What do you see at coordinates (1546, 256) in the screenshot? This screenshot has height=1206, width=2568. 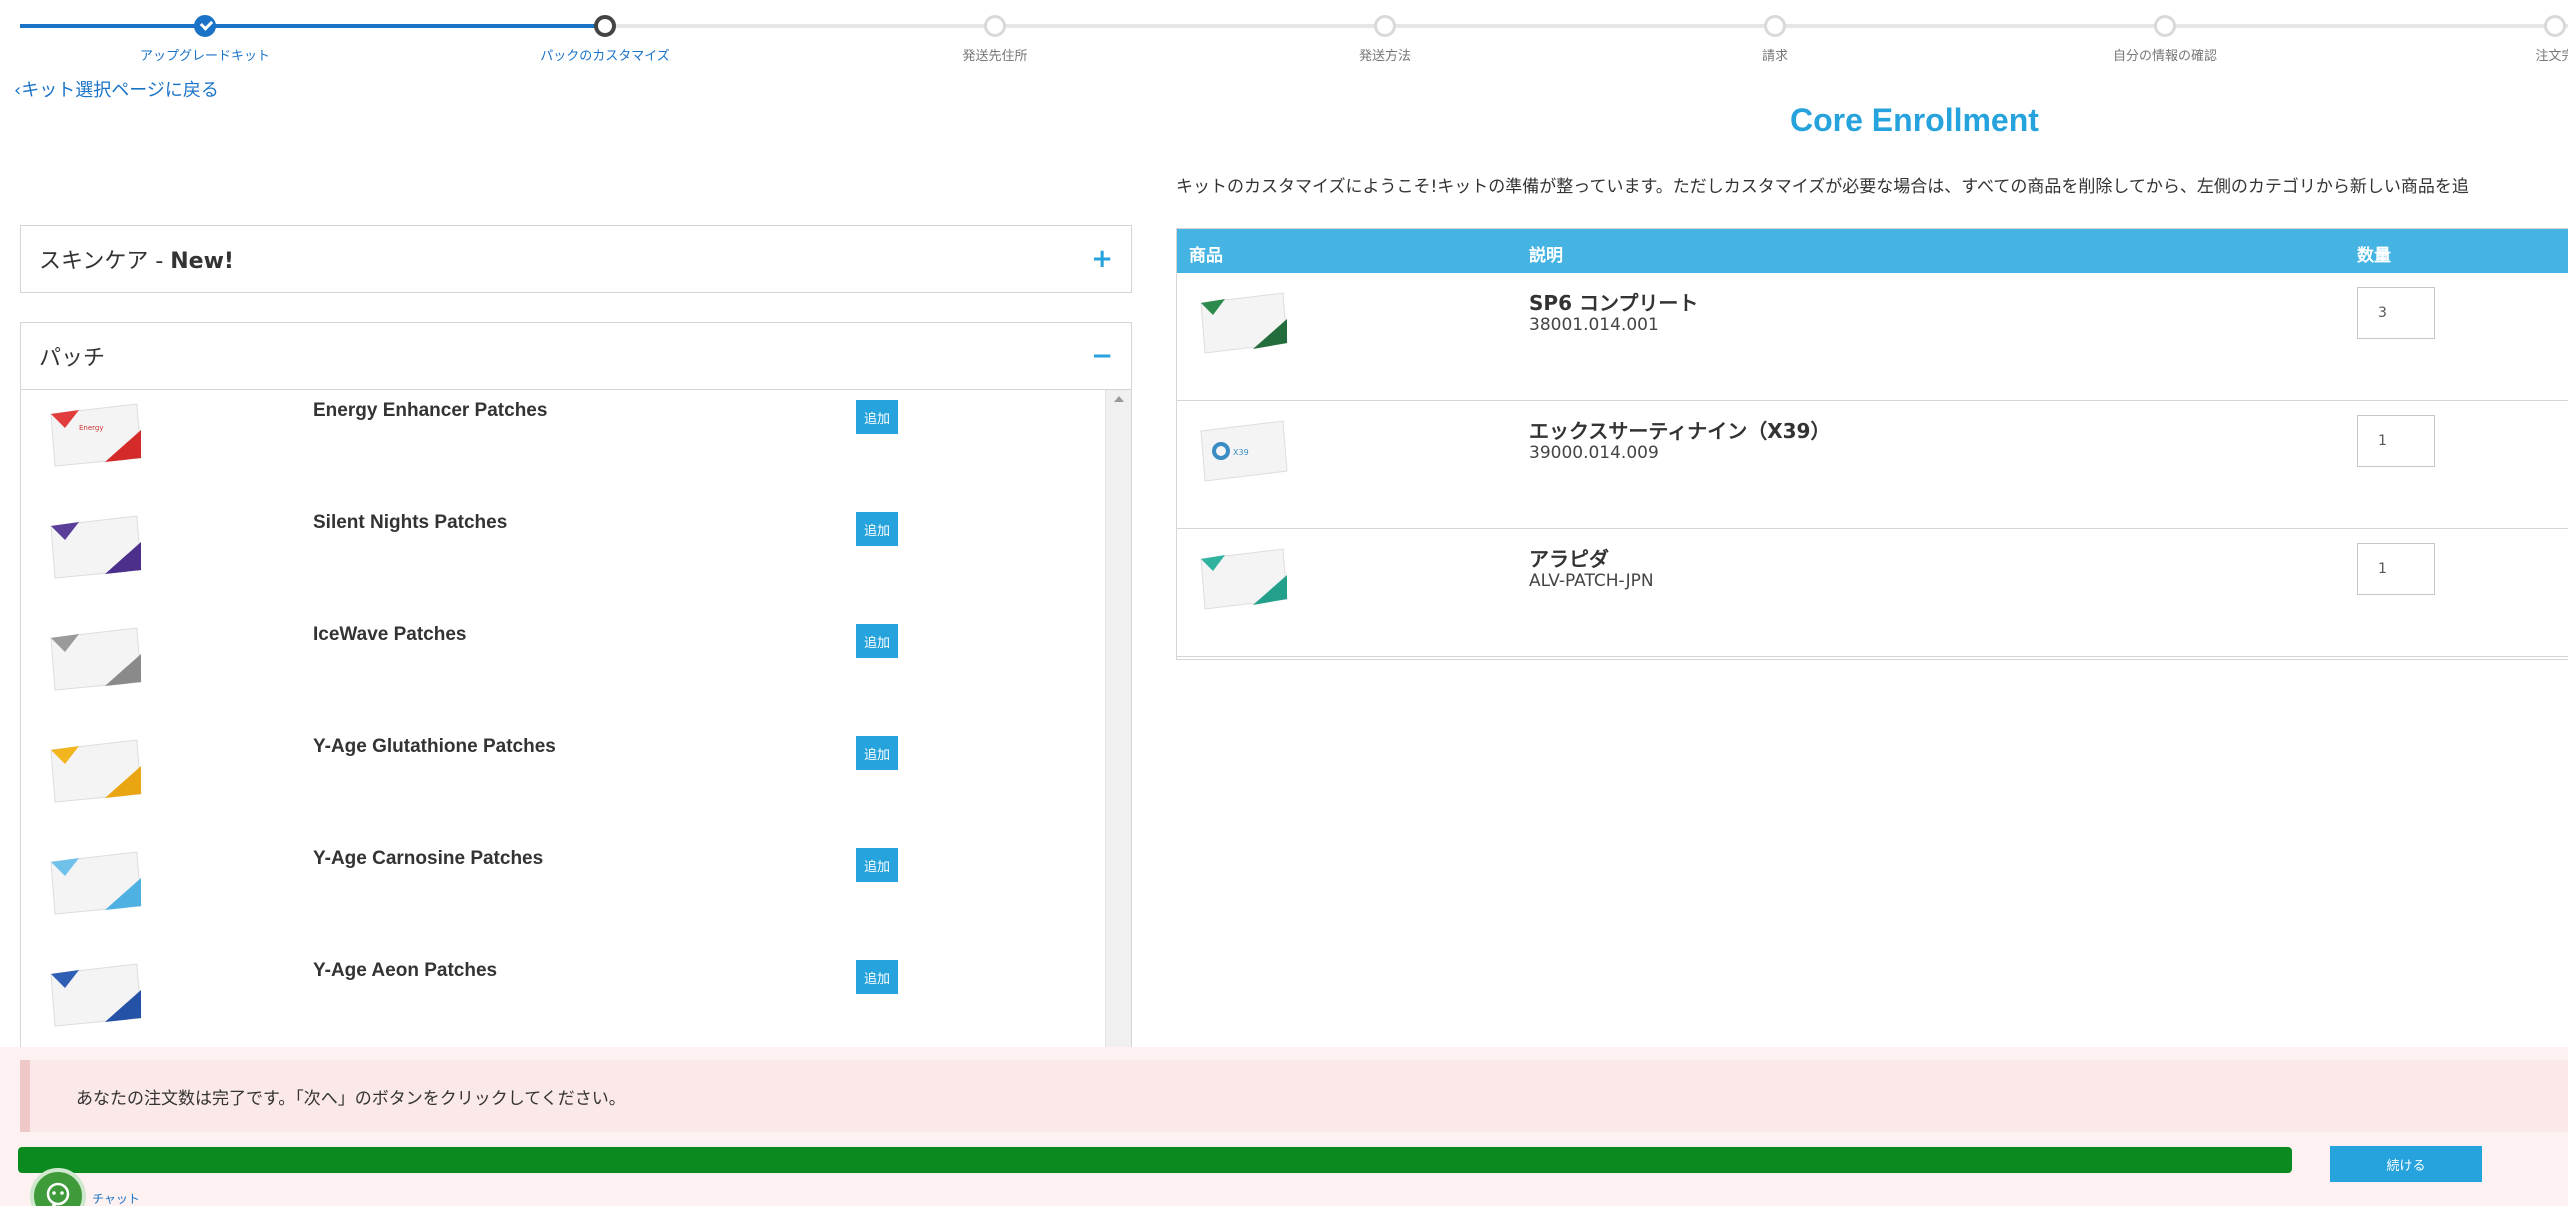 I see `header-description: 説明` at bounding box center [1546, 256].